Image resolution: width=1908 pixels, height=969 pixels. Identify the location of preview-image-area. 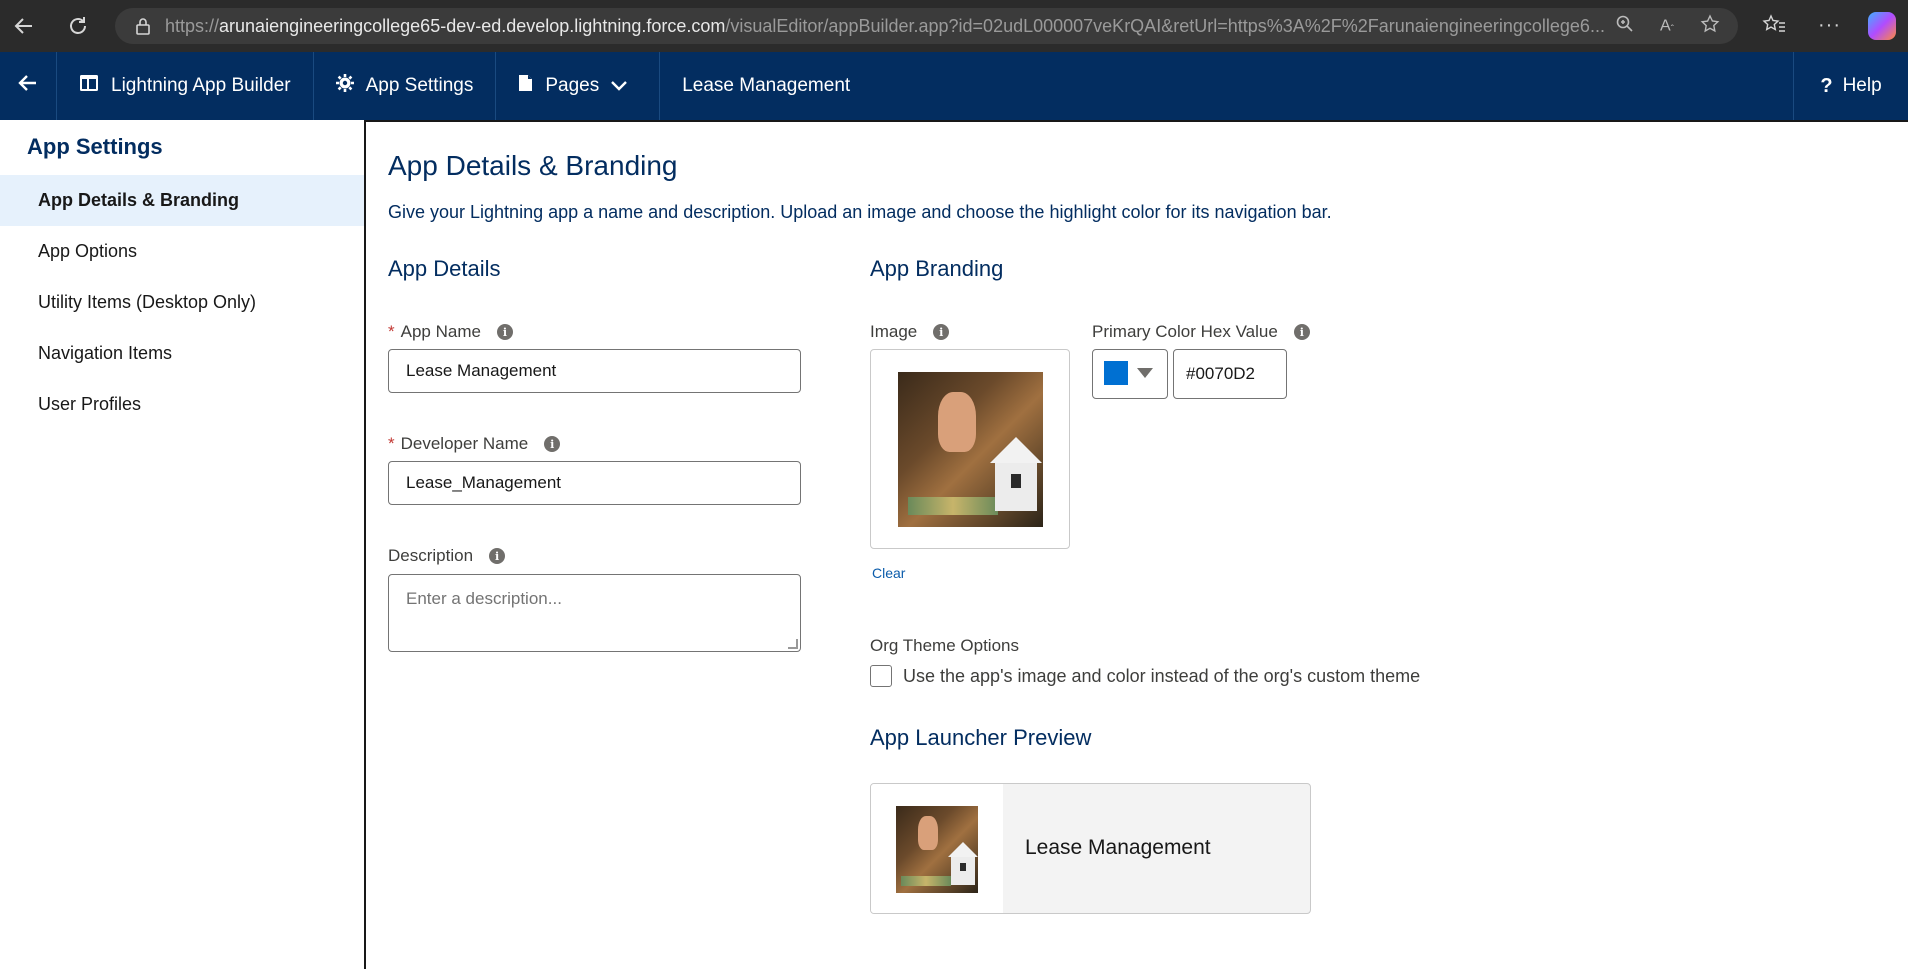
(937, 848).